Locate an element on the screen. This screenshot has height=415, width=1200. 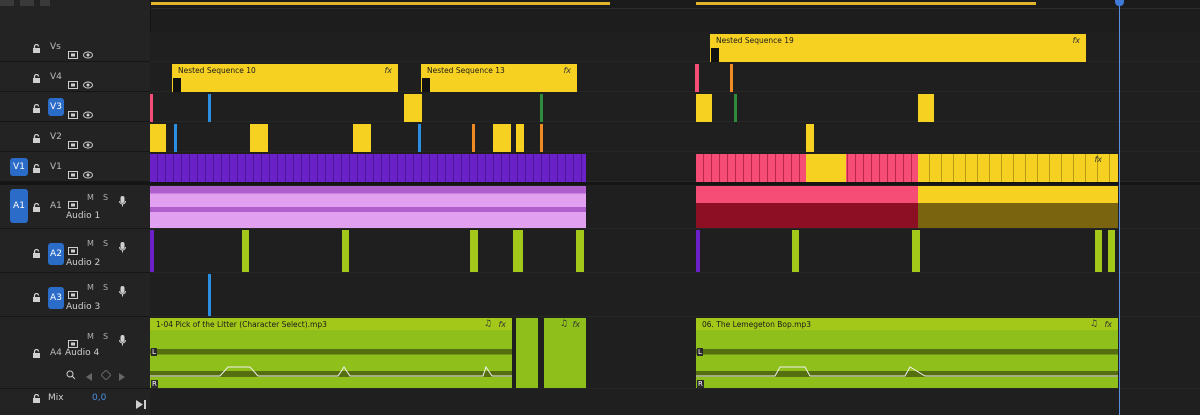
skip-to-end-icon is located at coordinates (141, 403).